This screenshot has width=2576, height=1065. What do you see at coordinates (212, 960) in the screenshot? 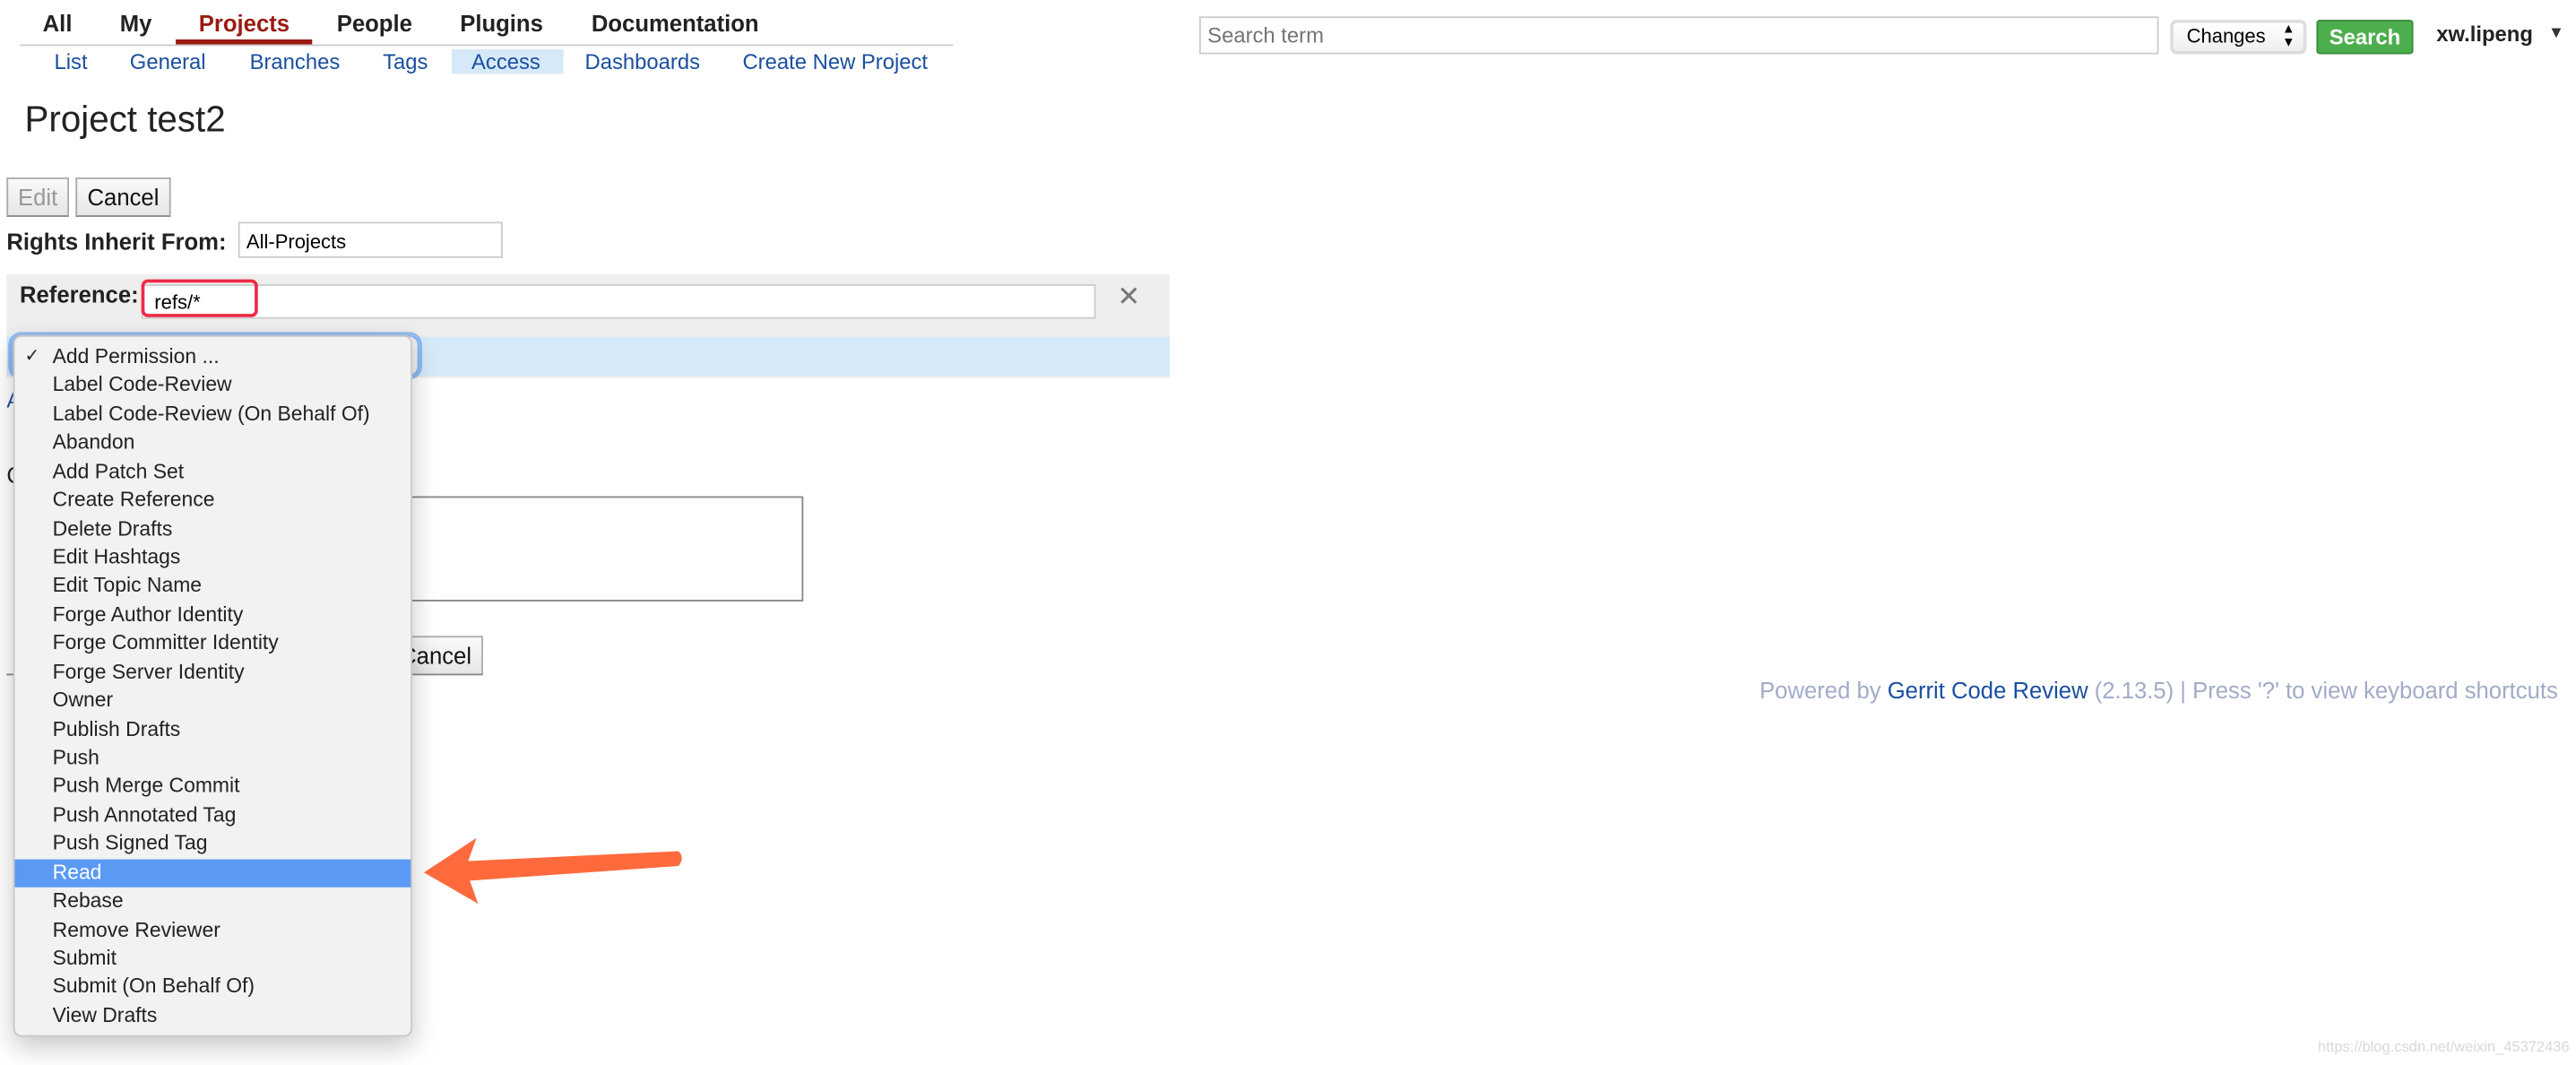
I see `menu-item: Submit` at bounding box center [212, 960].